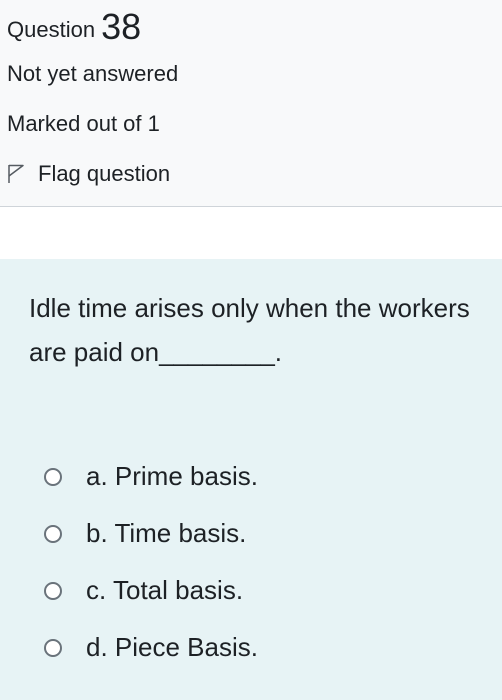 The height and width of the screenshot is (700, 502). What do you see at coordinates (93, 73) in the screenshot?
I see `question-state: Not yet answered` at bounding box center [93, 73].